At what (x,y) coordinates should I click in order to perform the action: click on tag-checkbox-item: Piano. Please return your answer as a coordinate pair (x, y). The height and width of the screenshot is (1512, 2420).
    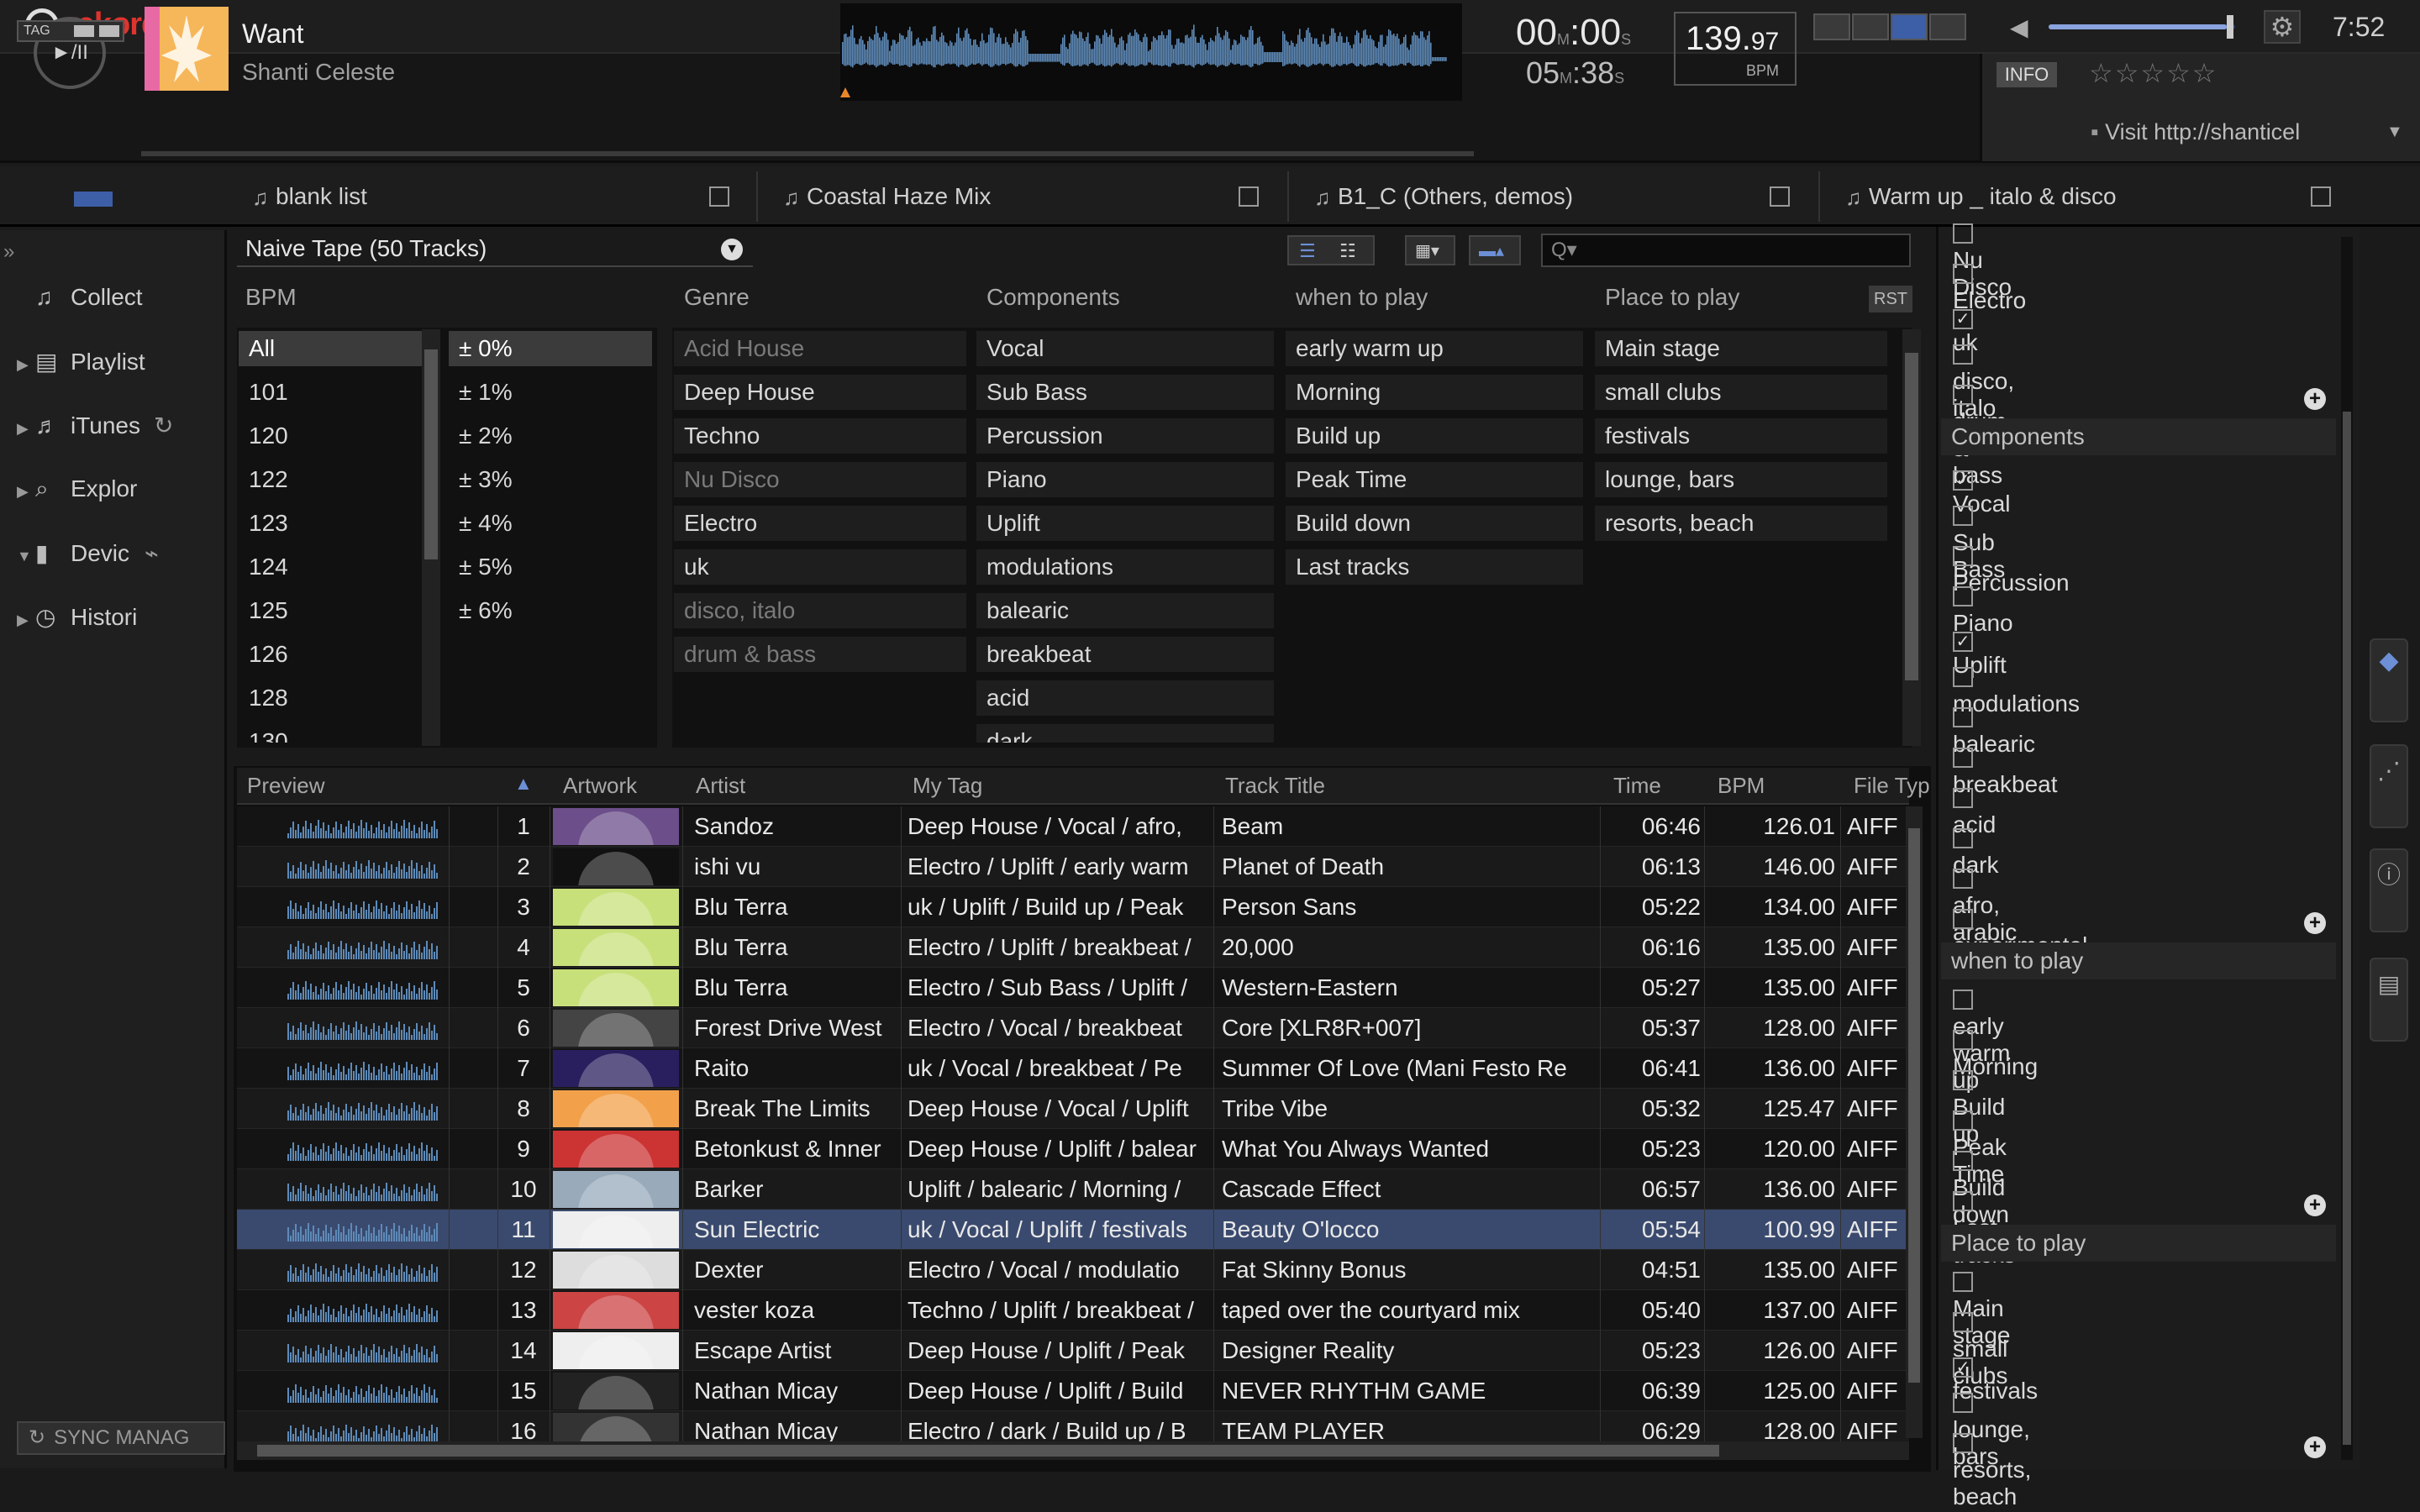
    Looking at the image, I should click on (1983, 609).